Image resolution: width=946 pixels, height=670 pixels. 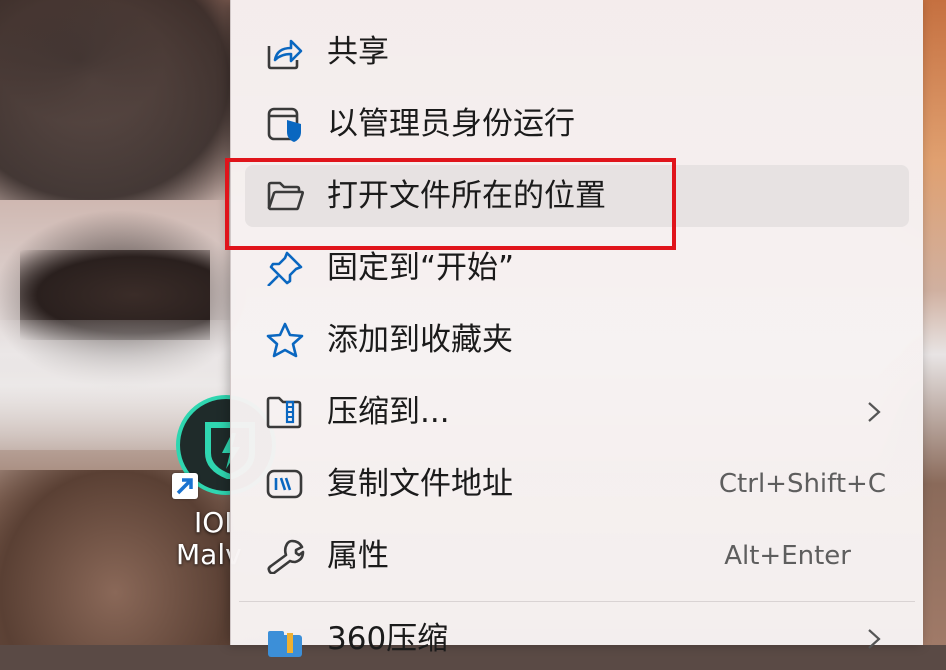 I want to click on menu-item-label: 共享, so click(x=358, y=52).